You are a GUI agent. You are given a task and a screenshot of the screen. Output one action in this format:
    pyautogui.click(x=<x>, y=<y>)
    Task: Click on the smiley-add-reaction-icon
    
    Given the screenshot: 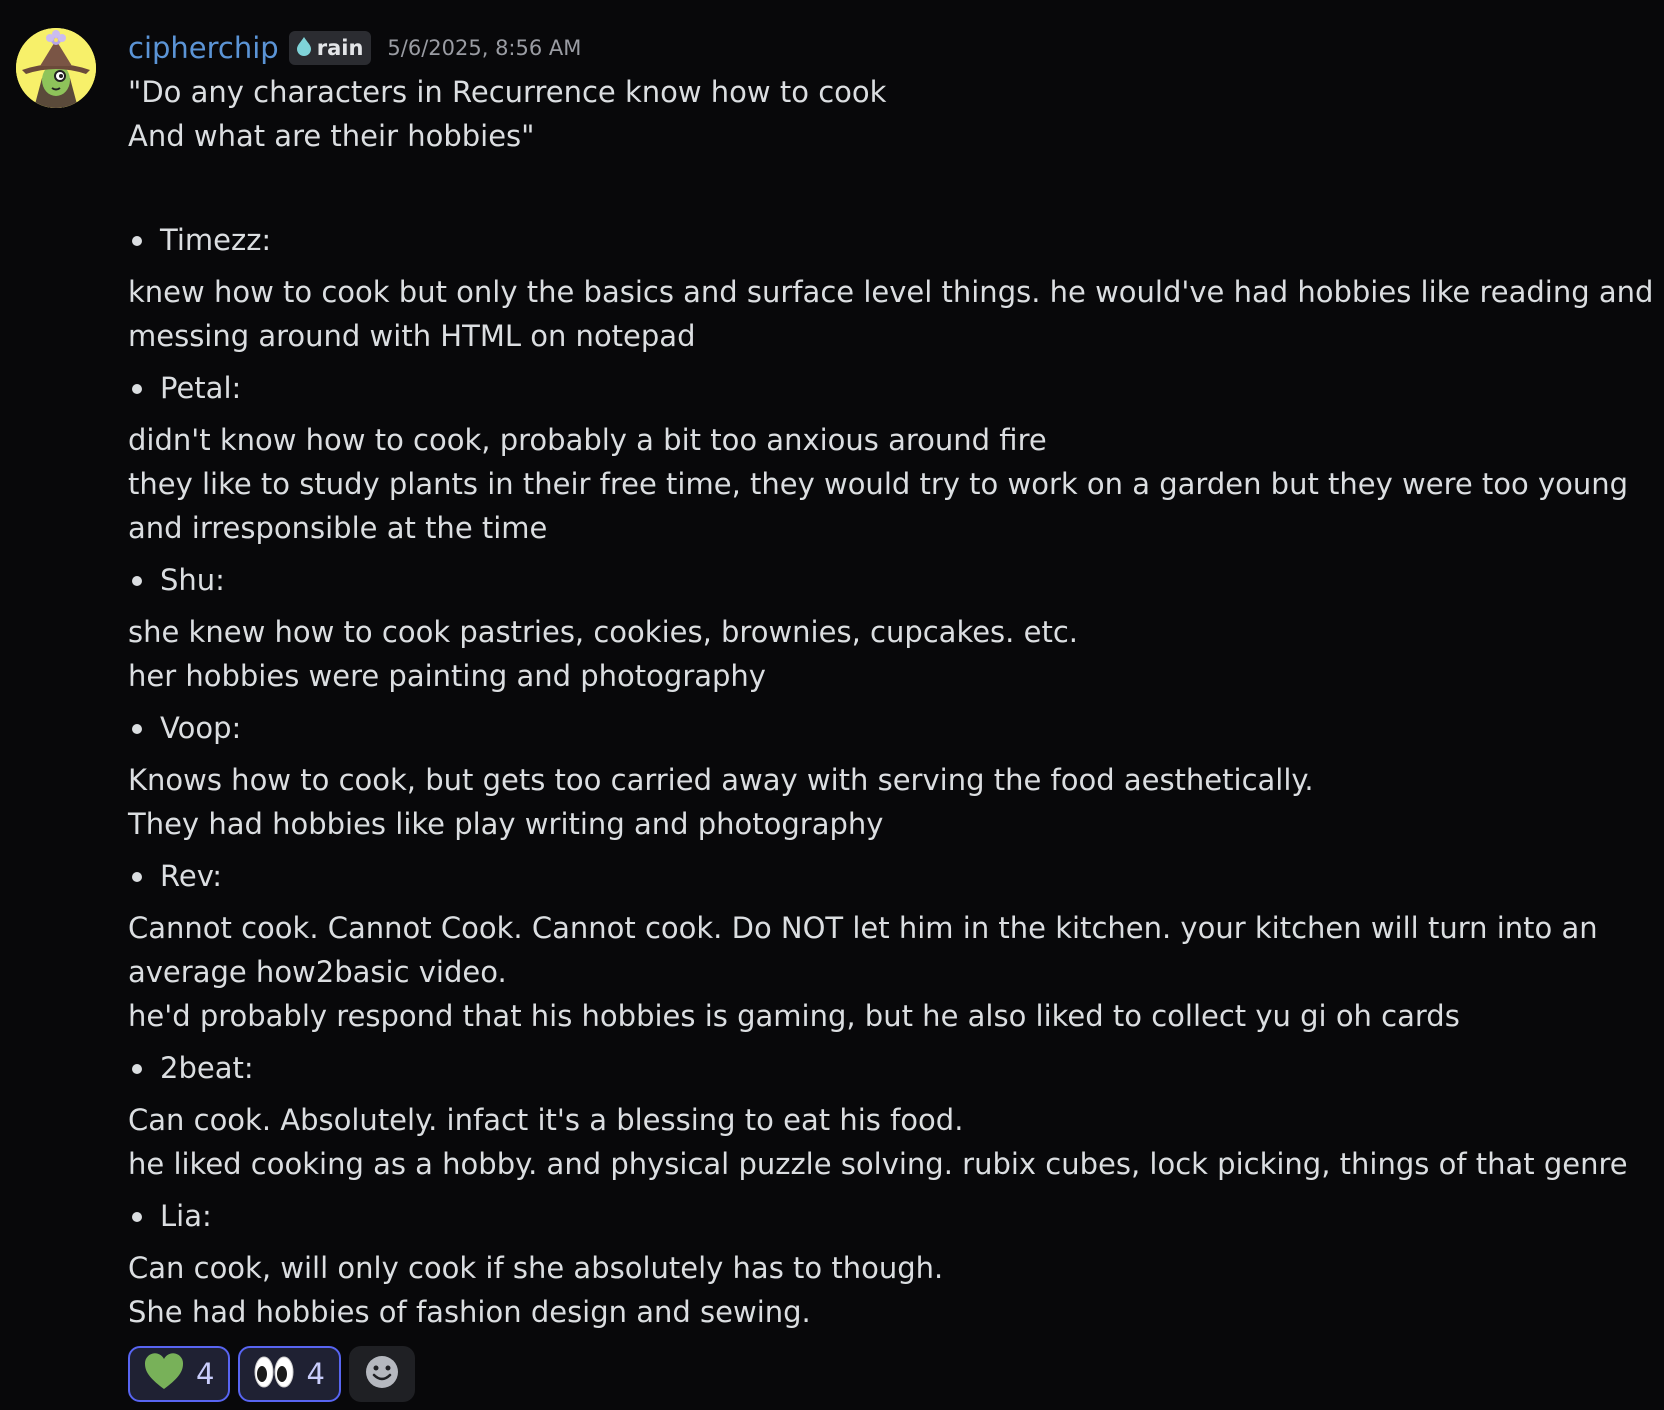 What is the action you would take?
    pyautogui.click(x=382, y=1374)
    